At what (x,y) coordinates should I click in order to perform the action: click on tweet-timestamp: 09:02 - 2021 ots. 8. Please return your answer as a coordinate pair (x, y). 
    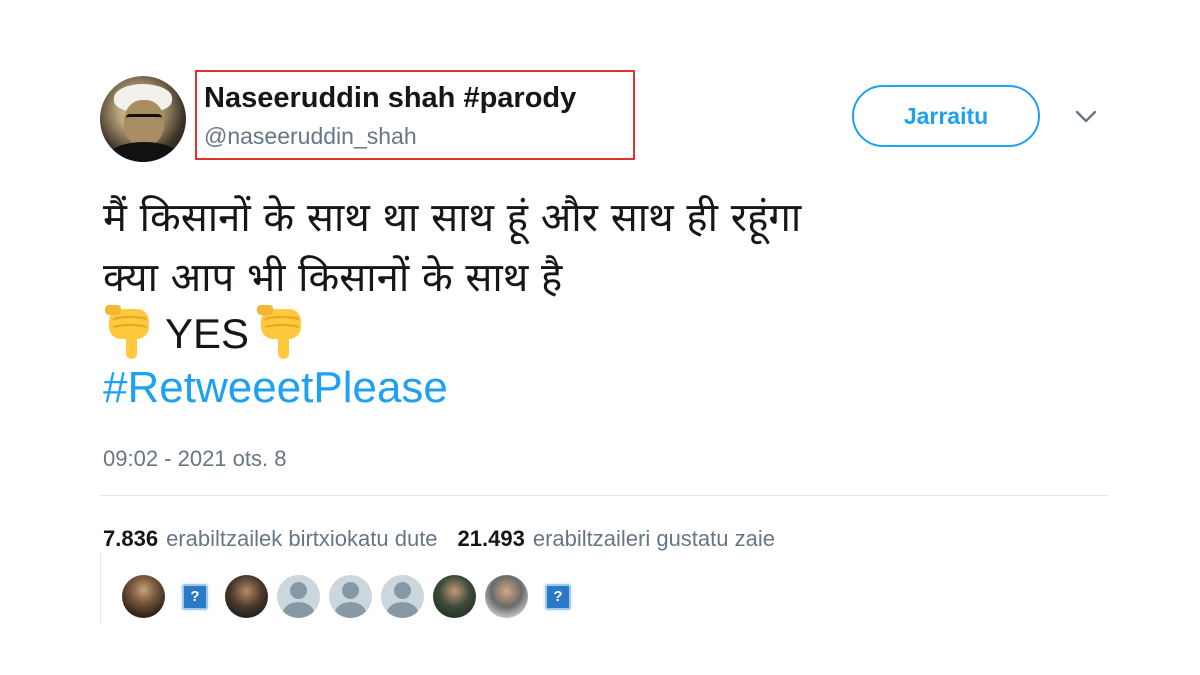
    Looking at the image, I should click on (194, 459).